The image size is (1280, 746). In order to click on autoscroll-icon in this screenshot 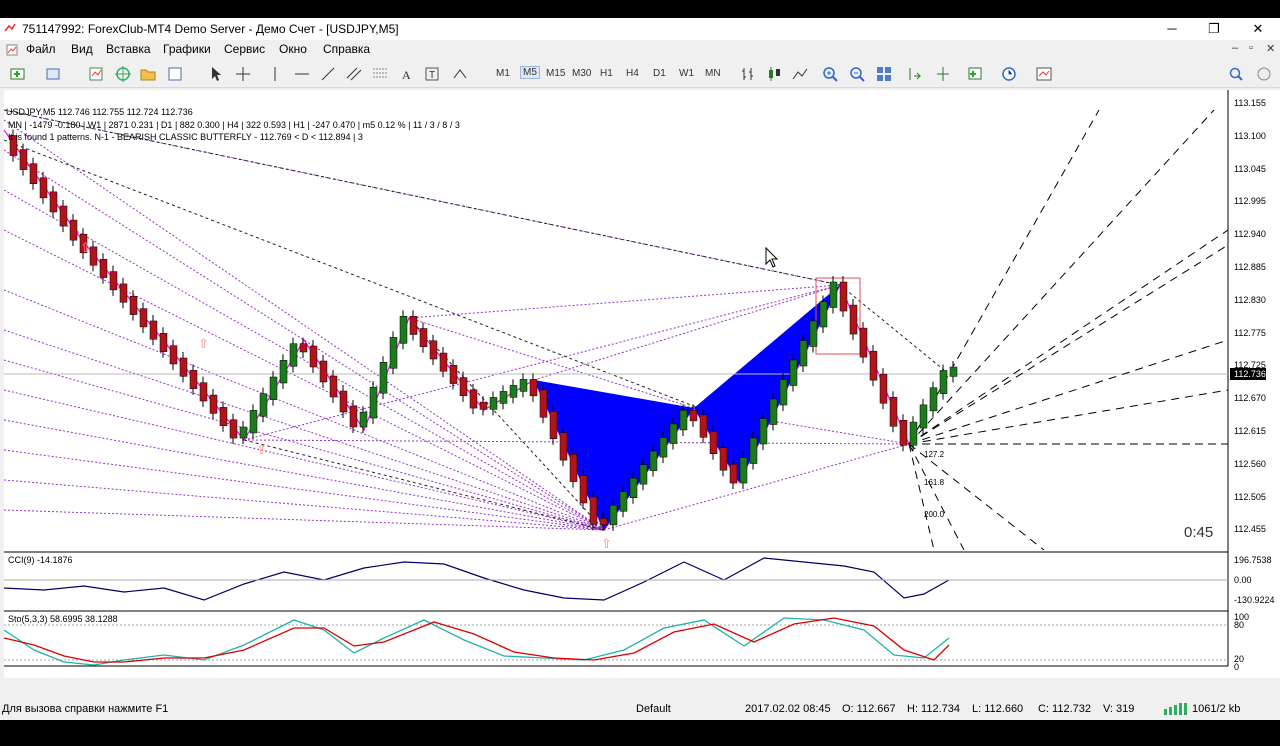, I will do `click(916, 74)`.